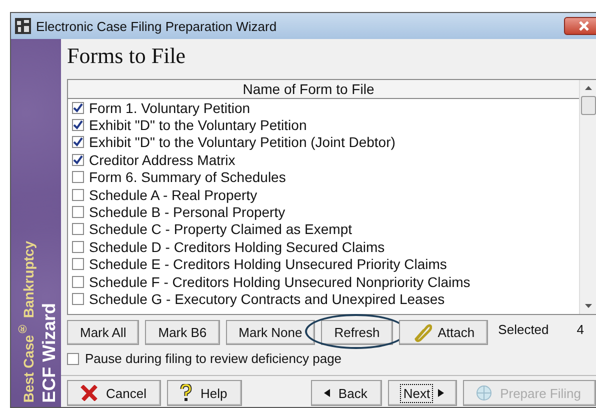 This screenshot has width=596, height=408. What do you see at coordinates (523, 329) in the screenshot?
I see `selected-label: Selected` at bounding box center [523, 329].